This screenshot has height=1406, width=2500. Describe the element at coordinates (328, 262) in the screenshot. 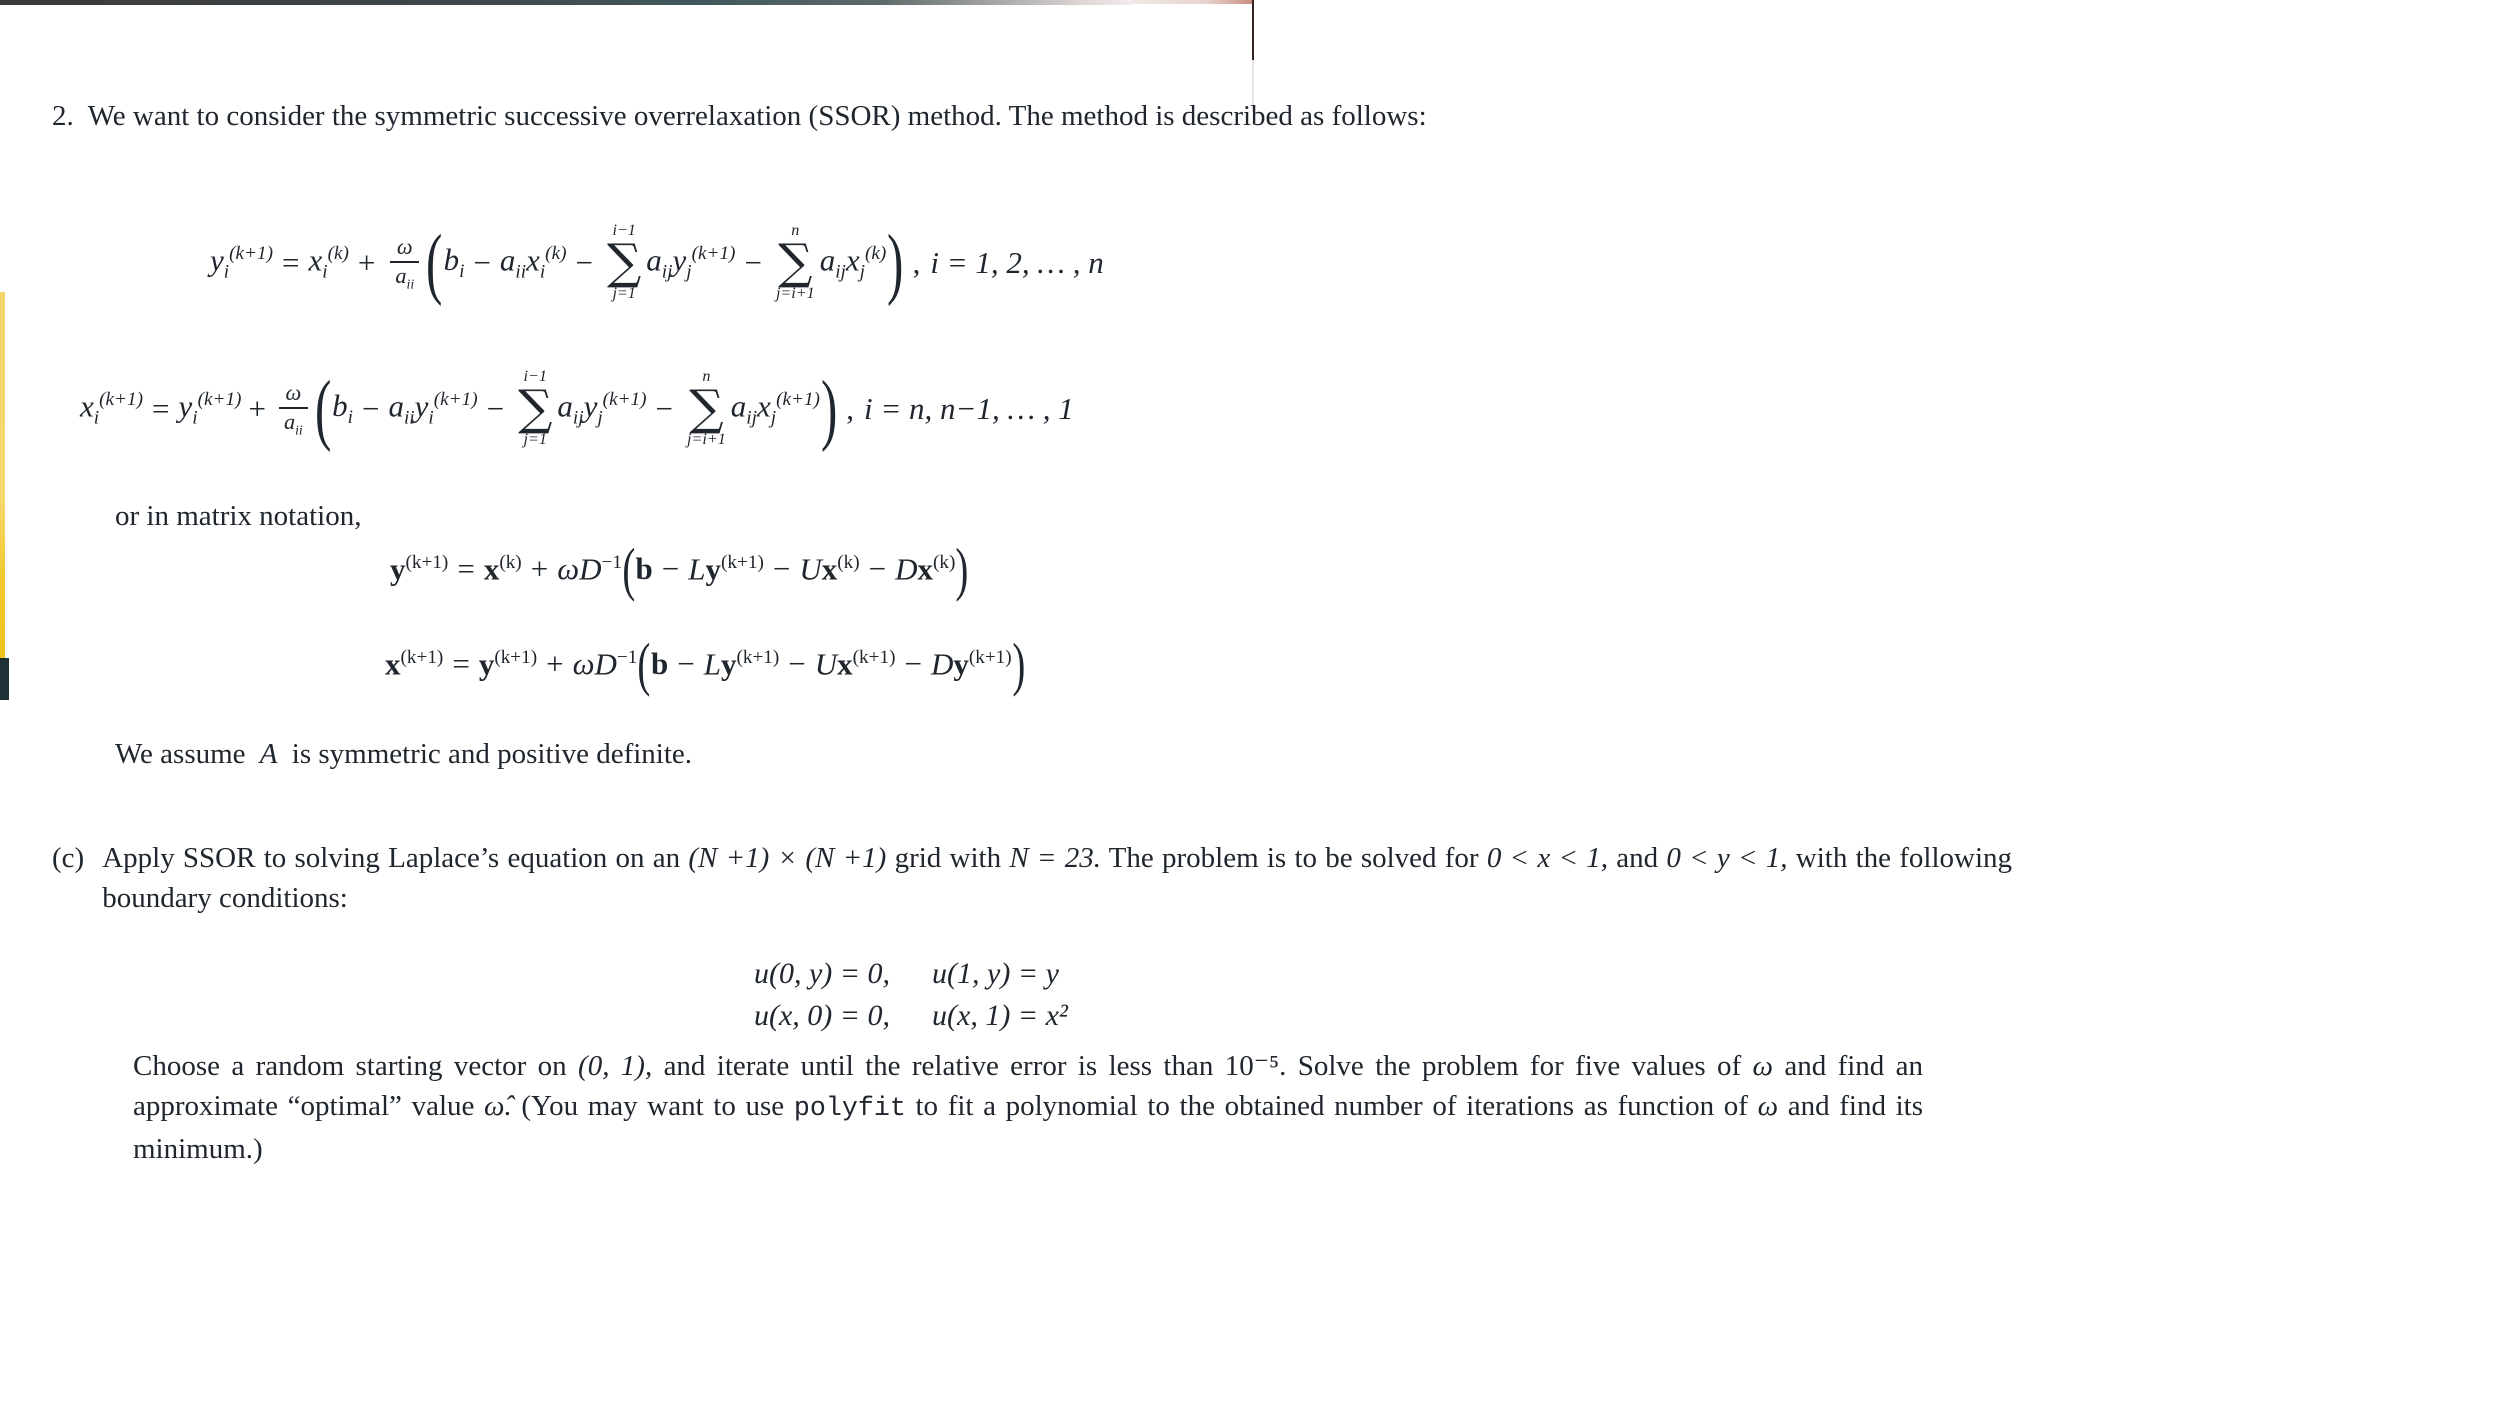

I see `eq1-term1: xi(k)` at that location.